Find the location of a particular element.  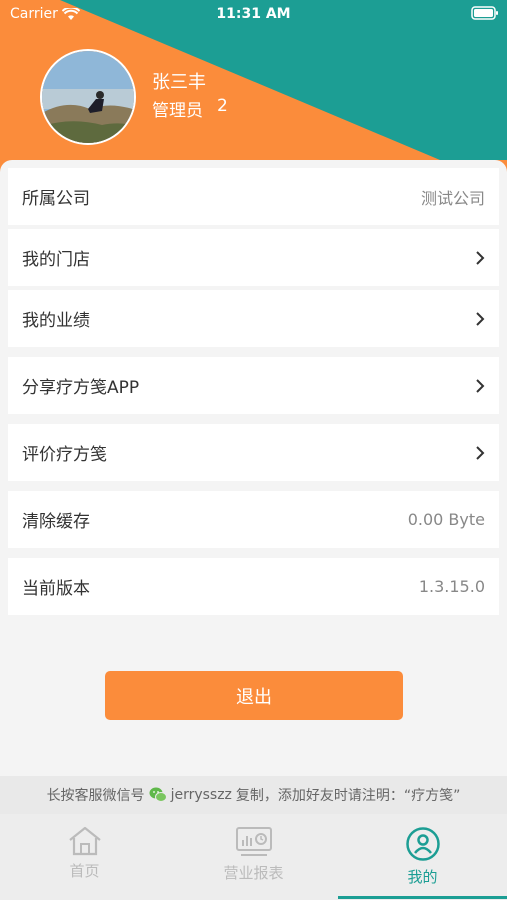

menu-row-my-performance: 我的业绩 is located at coordinates (253, 318).